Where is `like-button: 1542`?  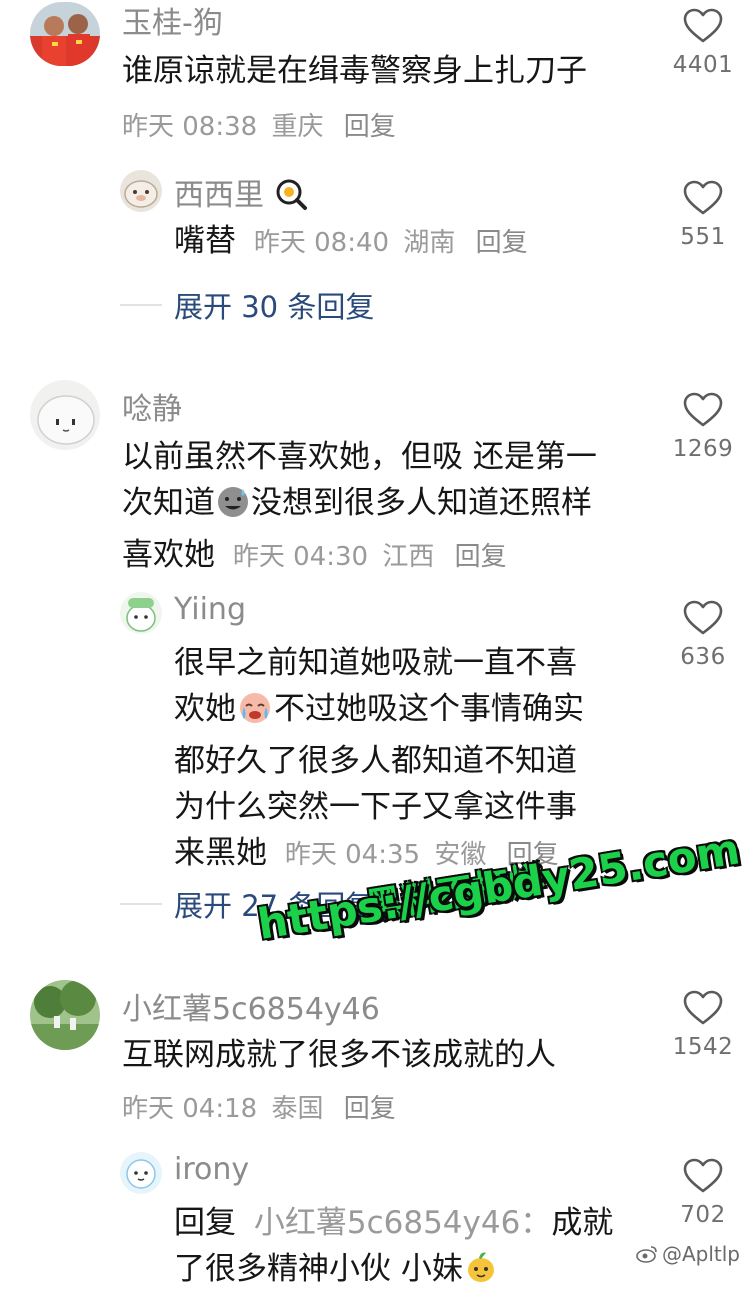
like-button: 1542 is located at coordinates (703, 1025).